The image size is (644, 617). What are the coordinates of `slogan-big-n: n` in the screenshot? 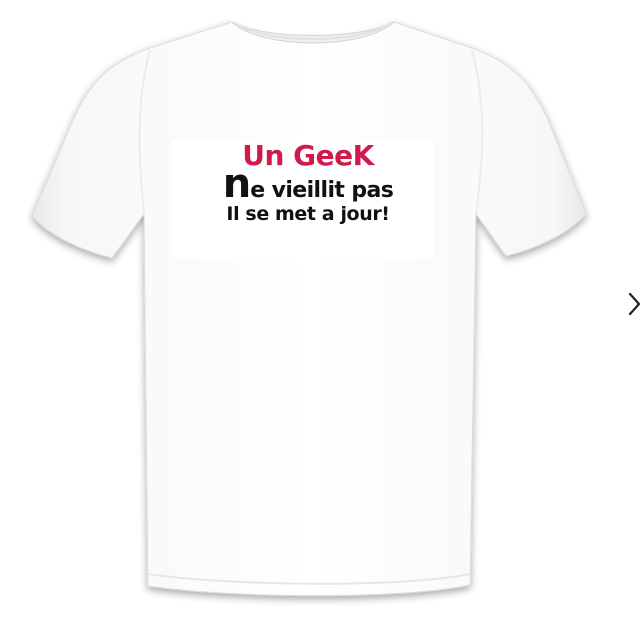 It's located at (237, 184).